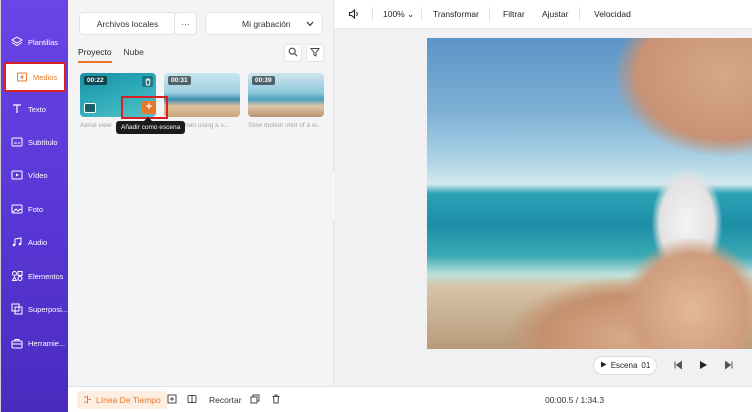  I want to click on split-icon, so click(192, 399).